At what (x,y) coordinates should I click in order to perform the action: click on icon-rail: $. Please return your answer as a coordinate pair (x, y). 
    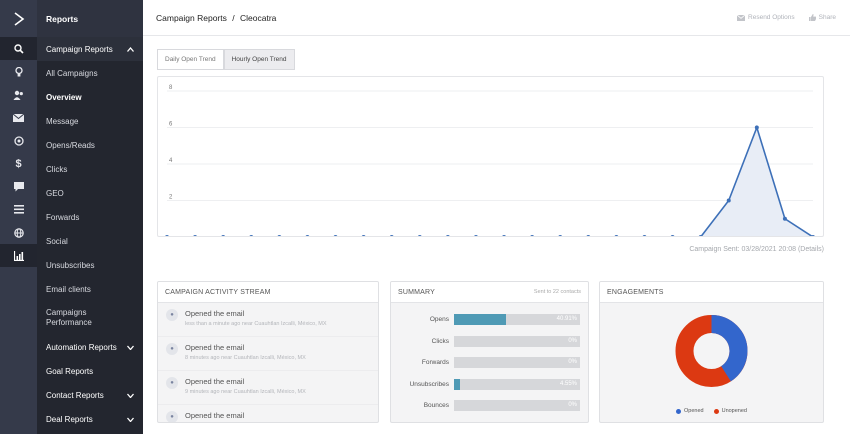
    Looking at the image, I should click on (18, 217).